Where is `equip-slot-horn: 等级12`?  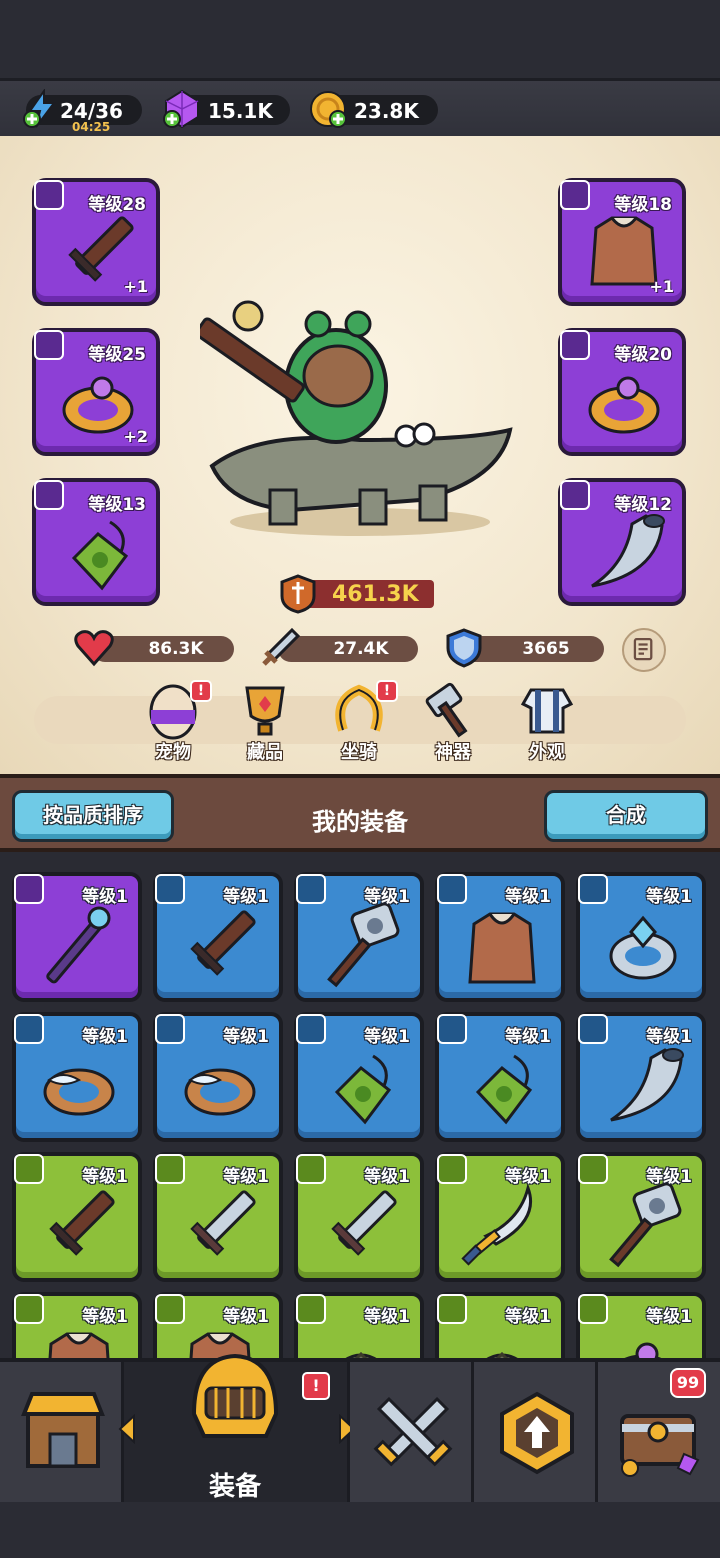 equip-slot-horn: 等级12 is located at coordinates (622, 542).